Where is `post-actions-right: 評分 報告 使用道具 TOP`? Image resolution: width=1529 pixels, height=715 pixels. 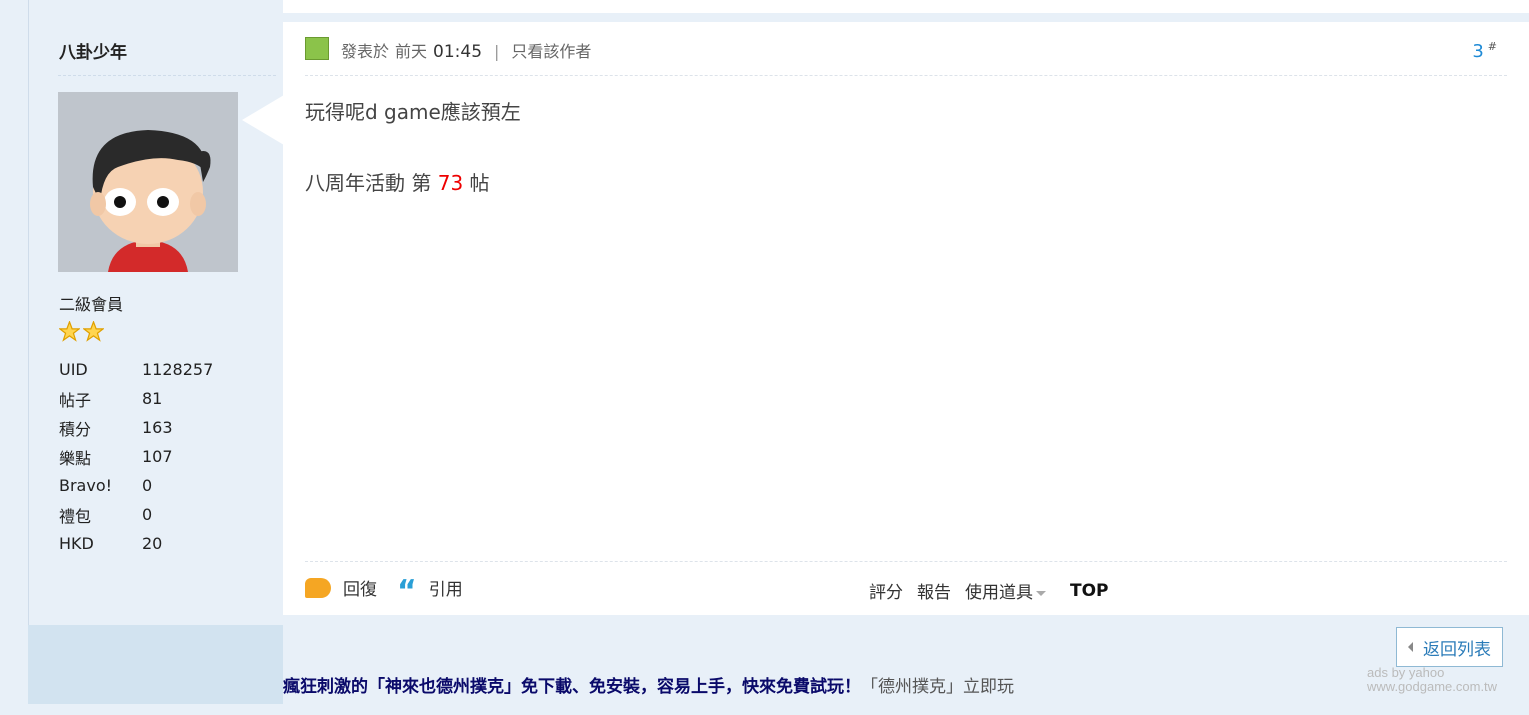
post-actions-right: 評分 報告 使用道具 TOP is located at coordinates (989, 591).